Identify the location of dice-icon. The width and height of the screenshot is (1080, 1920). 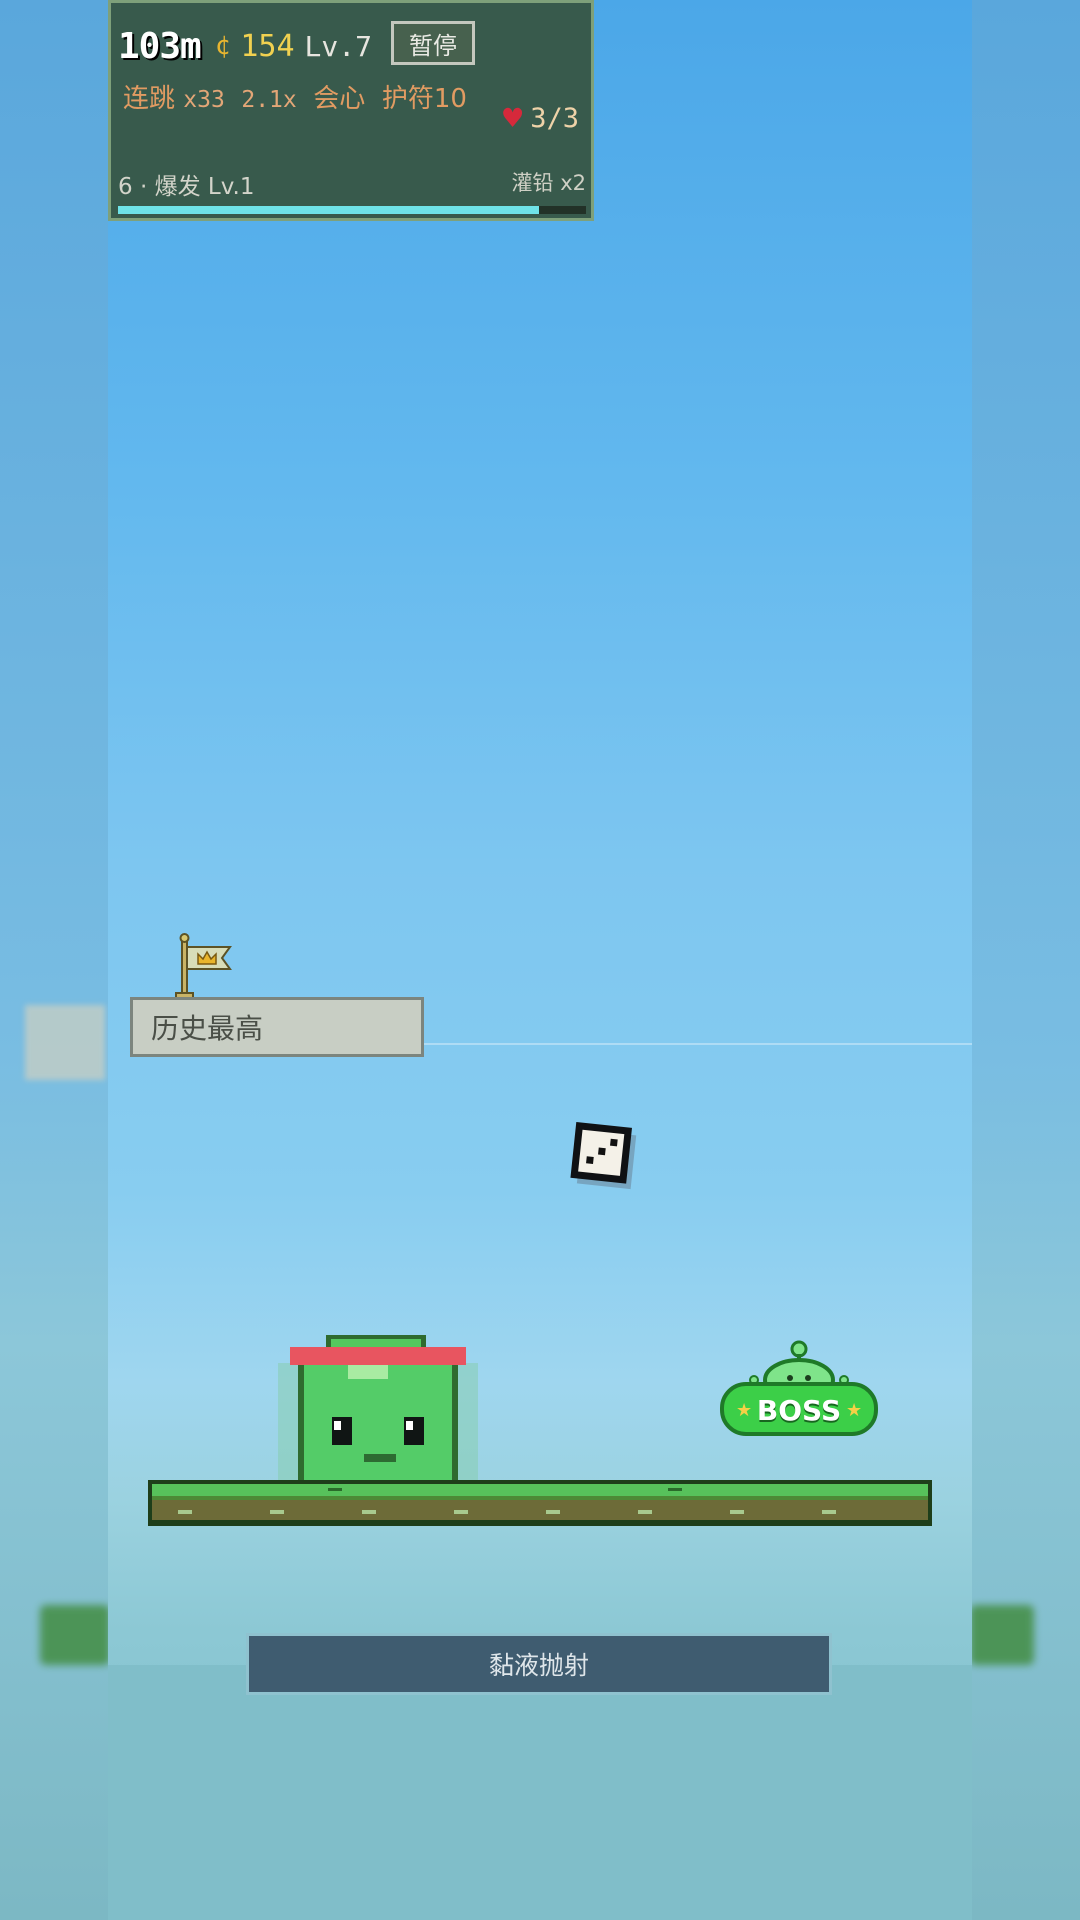
(603, 1155).